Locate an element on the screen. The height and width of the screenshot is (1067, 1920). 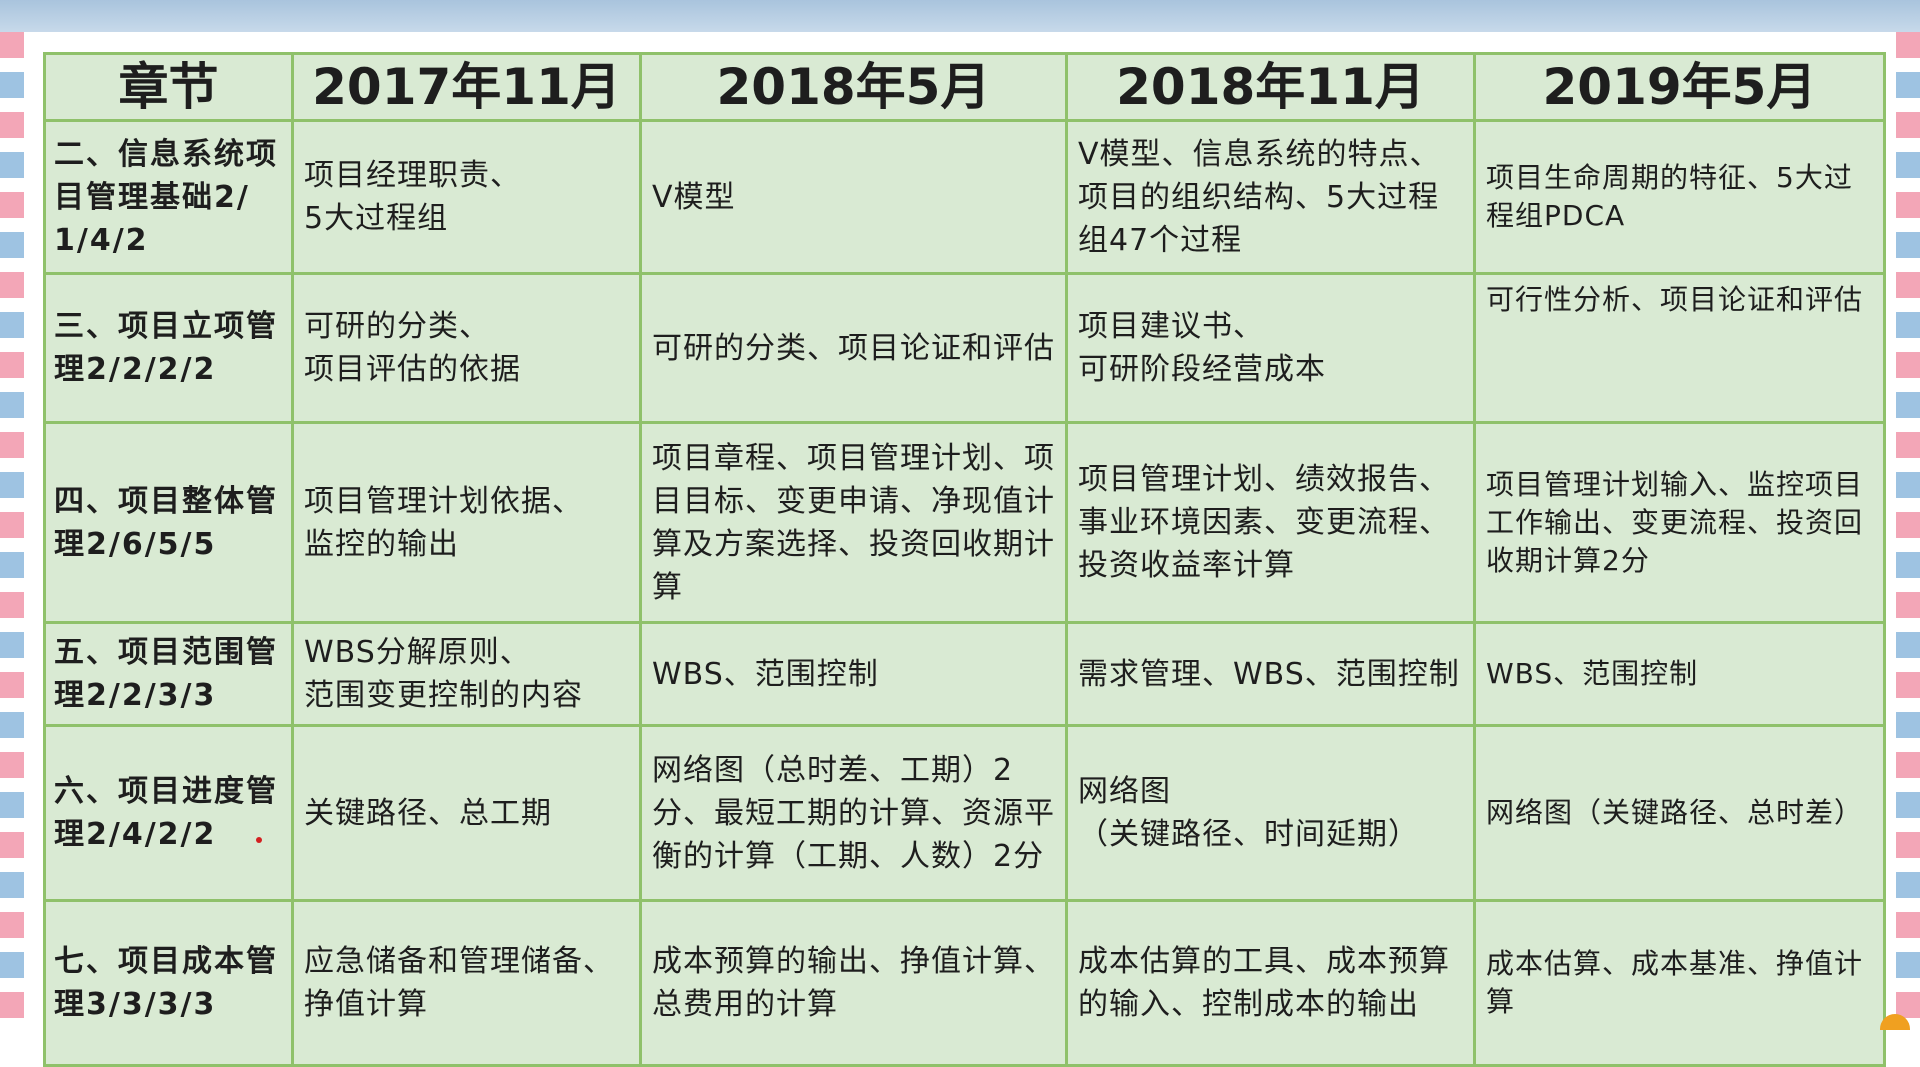
cell-2018-5: 项目章程、项目管理计划、项目目标、变更申请、净现值计算及方案选择、投资回收期计算 is located at coordinates (853, 522).